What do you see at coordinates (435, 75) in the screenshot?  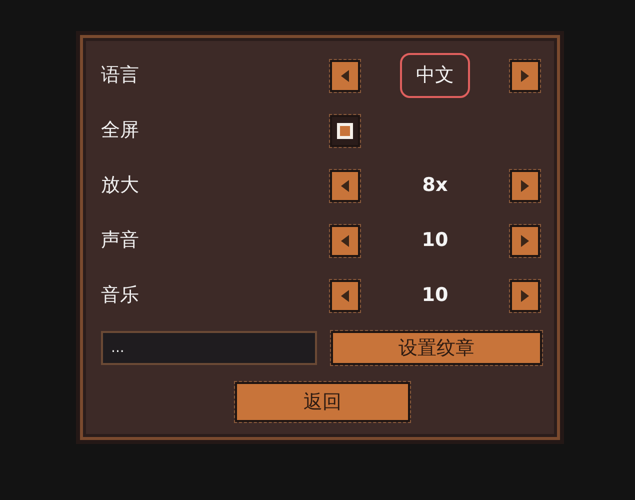 I see `setting-value: 中文` at bounding box center [435, 75].